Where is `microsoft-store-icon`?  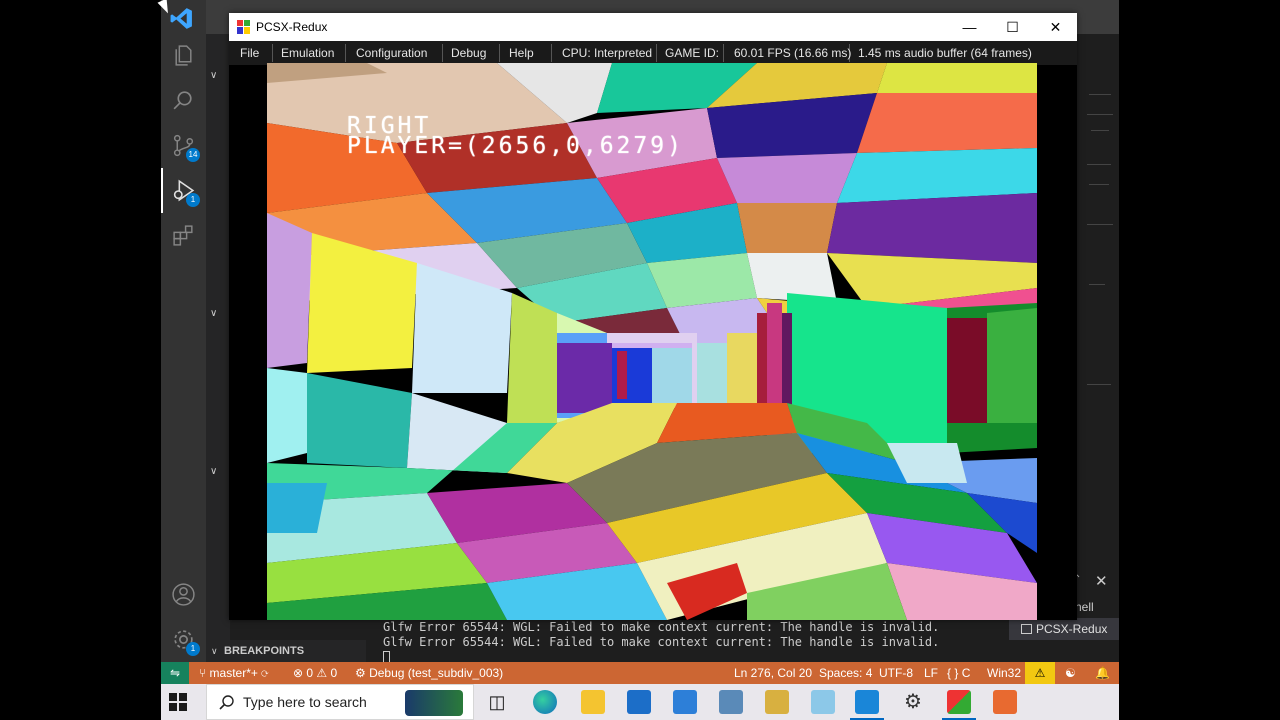
microsoft-store-icon is located at coordinates (639, 702).